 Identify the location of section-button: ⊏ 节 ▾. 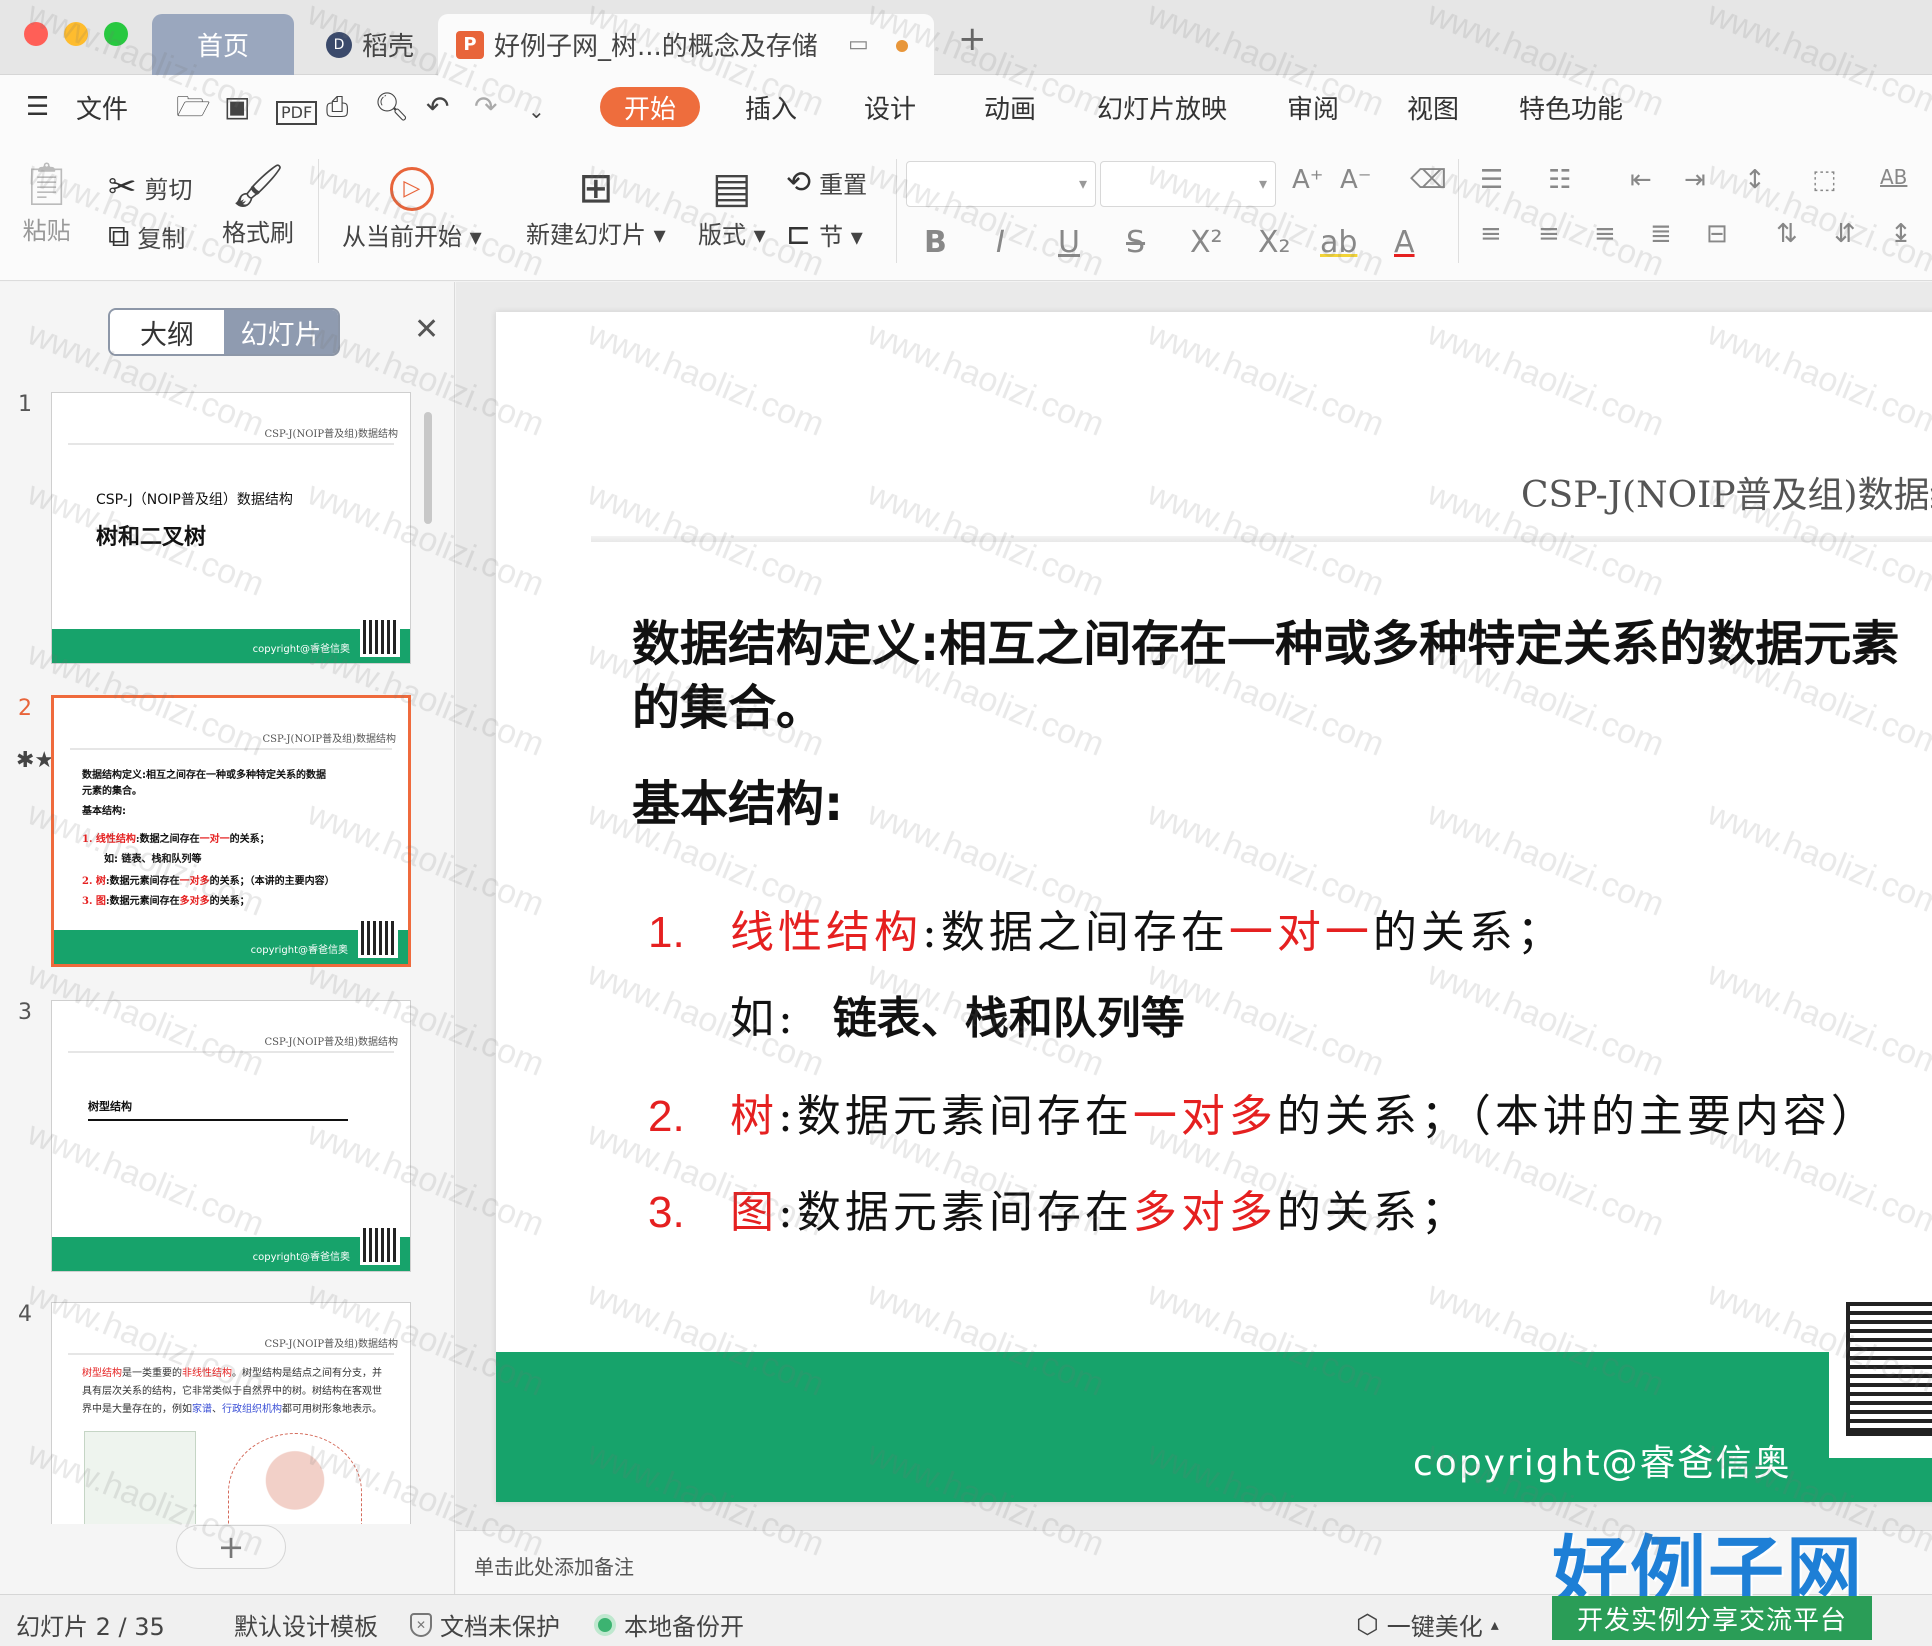
(824, 234).